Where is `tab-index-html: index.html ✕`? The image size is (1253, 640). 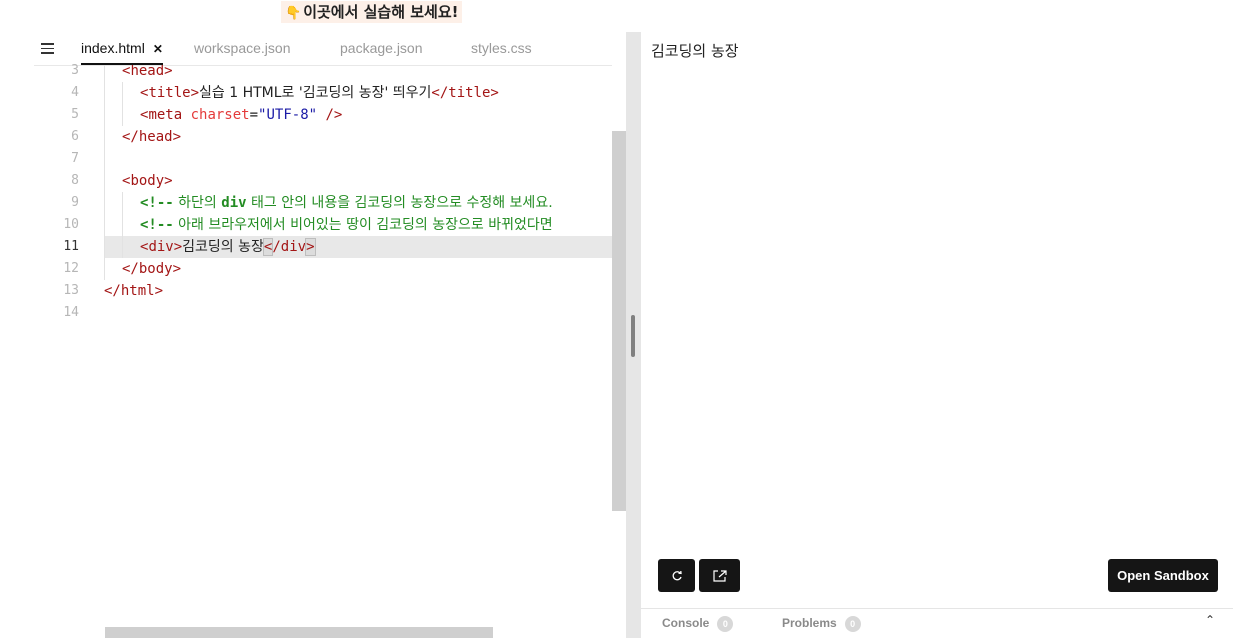
tab-index-html: index.html ✕ is located at coordinates (122, 48).